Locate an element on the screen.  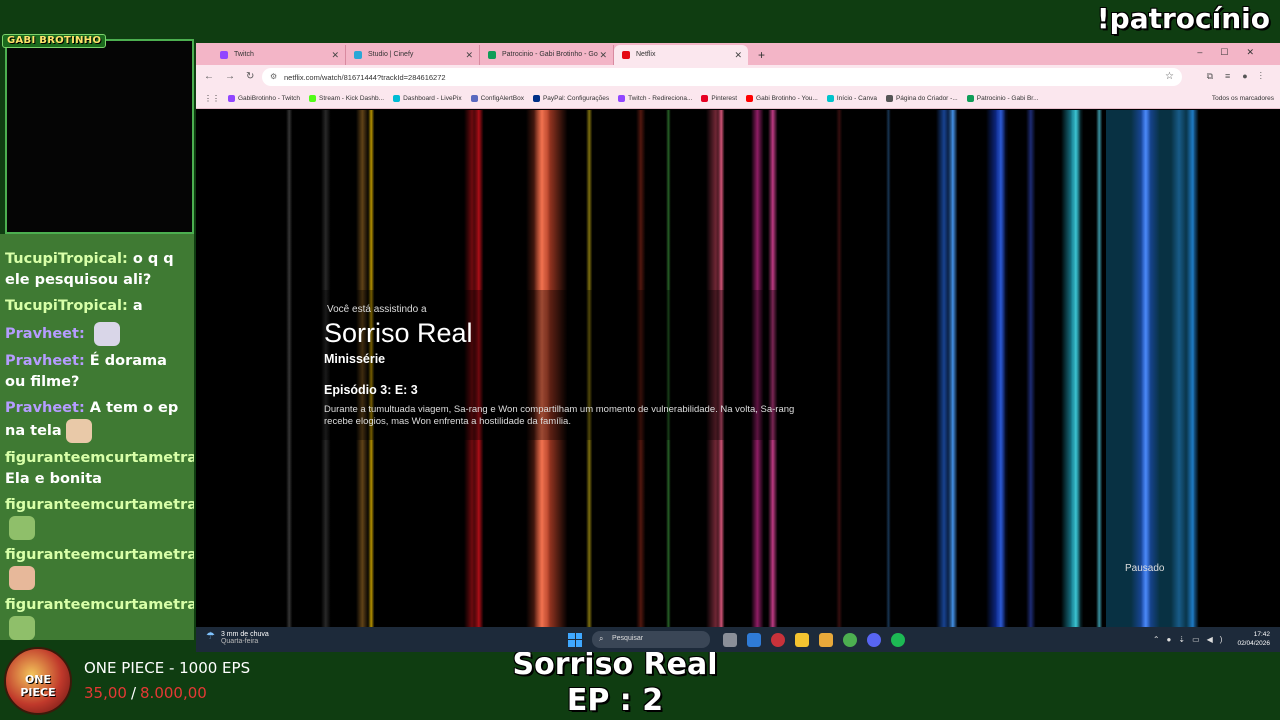
bookmark-star-icon: ☆ is located at coordinates (1169, 76).